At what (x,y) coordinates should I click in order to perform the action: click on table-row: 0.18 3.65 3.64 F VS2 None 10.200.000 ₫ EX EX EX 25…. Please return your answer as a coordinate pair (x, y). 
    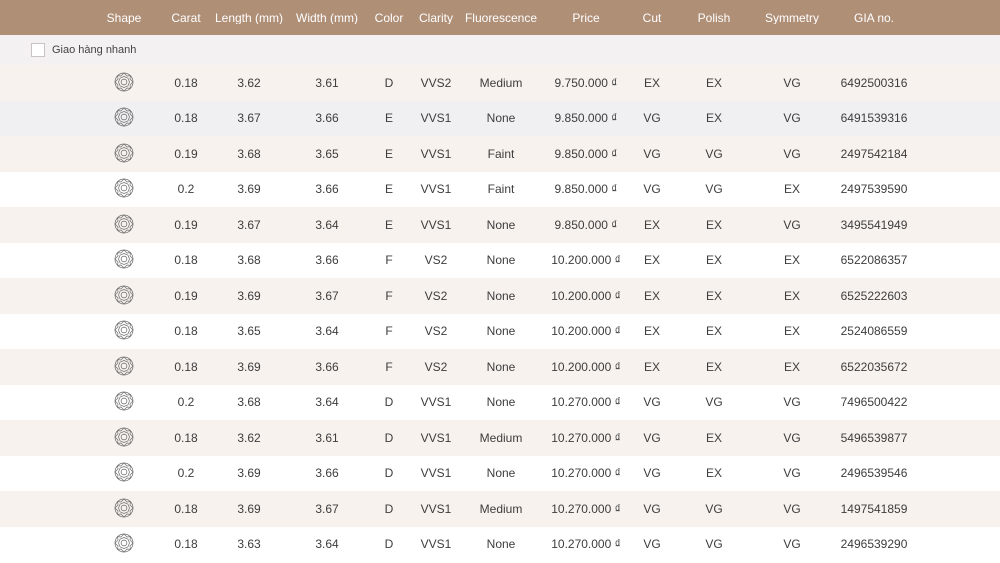
    Looking at the image, I should click on (500, 331).